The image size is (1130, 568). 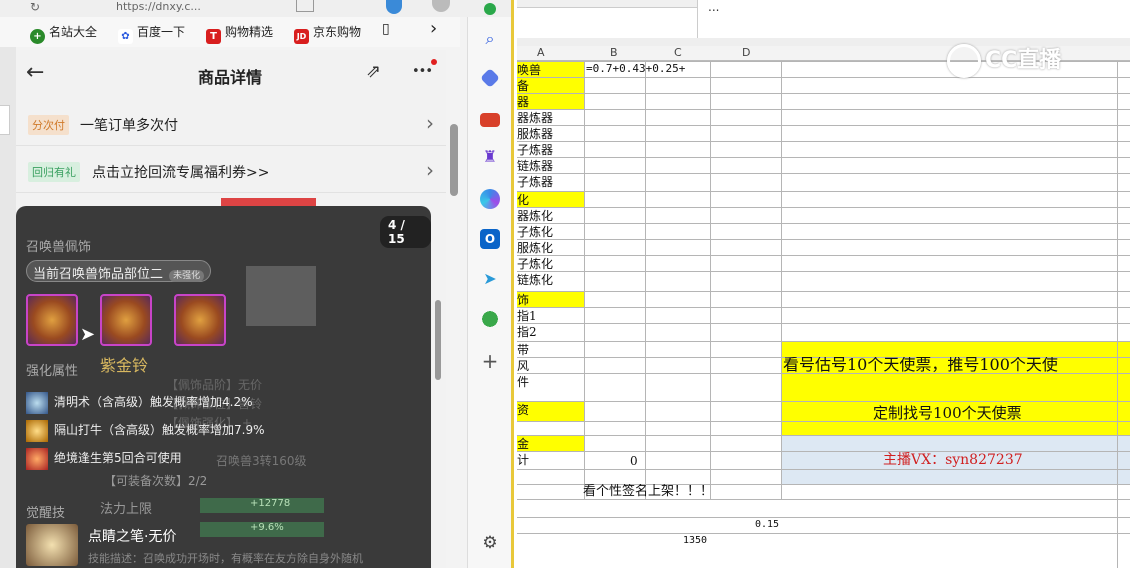 What do you see at coordinates (550, 86) in the screenshot?
I see `col-a-cell: 备` at bounding box center [550, 86].